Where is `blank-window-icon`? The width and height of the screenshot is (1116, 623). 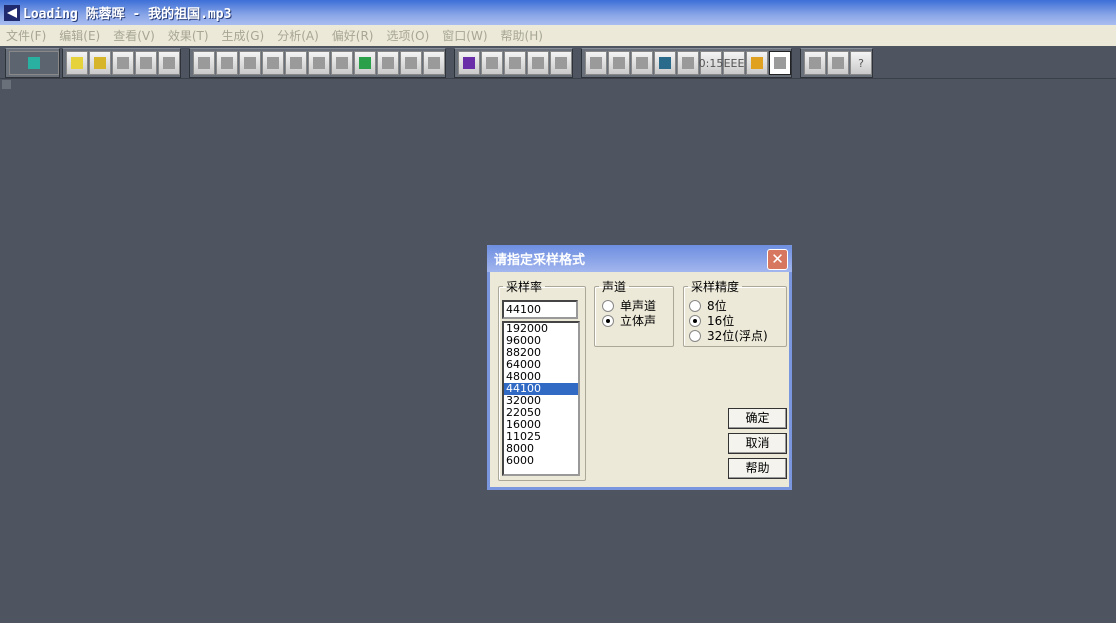 blank-window-icon is located at coordinates (780, 63).